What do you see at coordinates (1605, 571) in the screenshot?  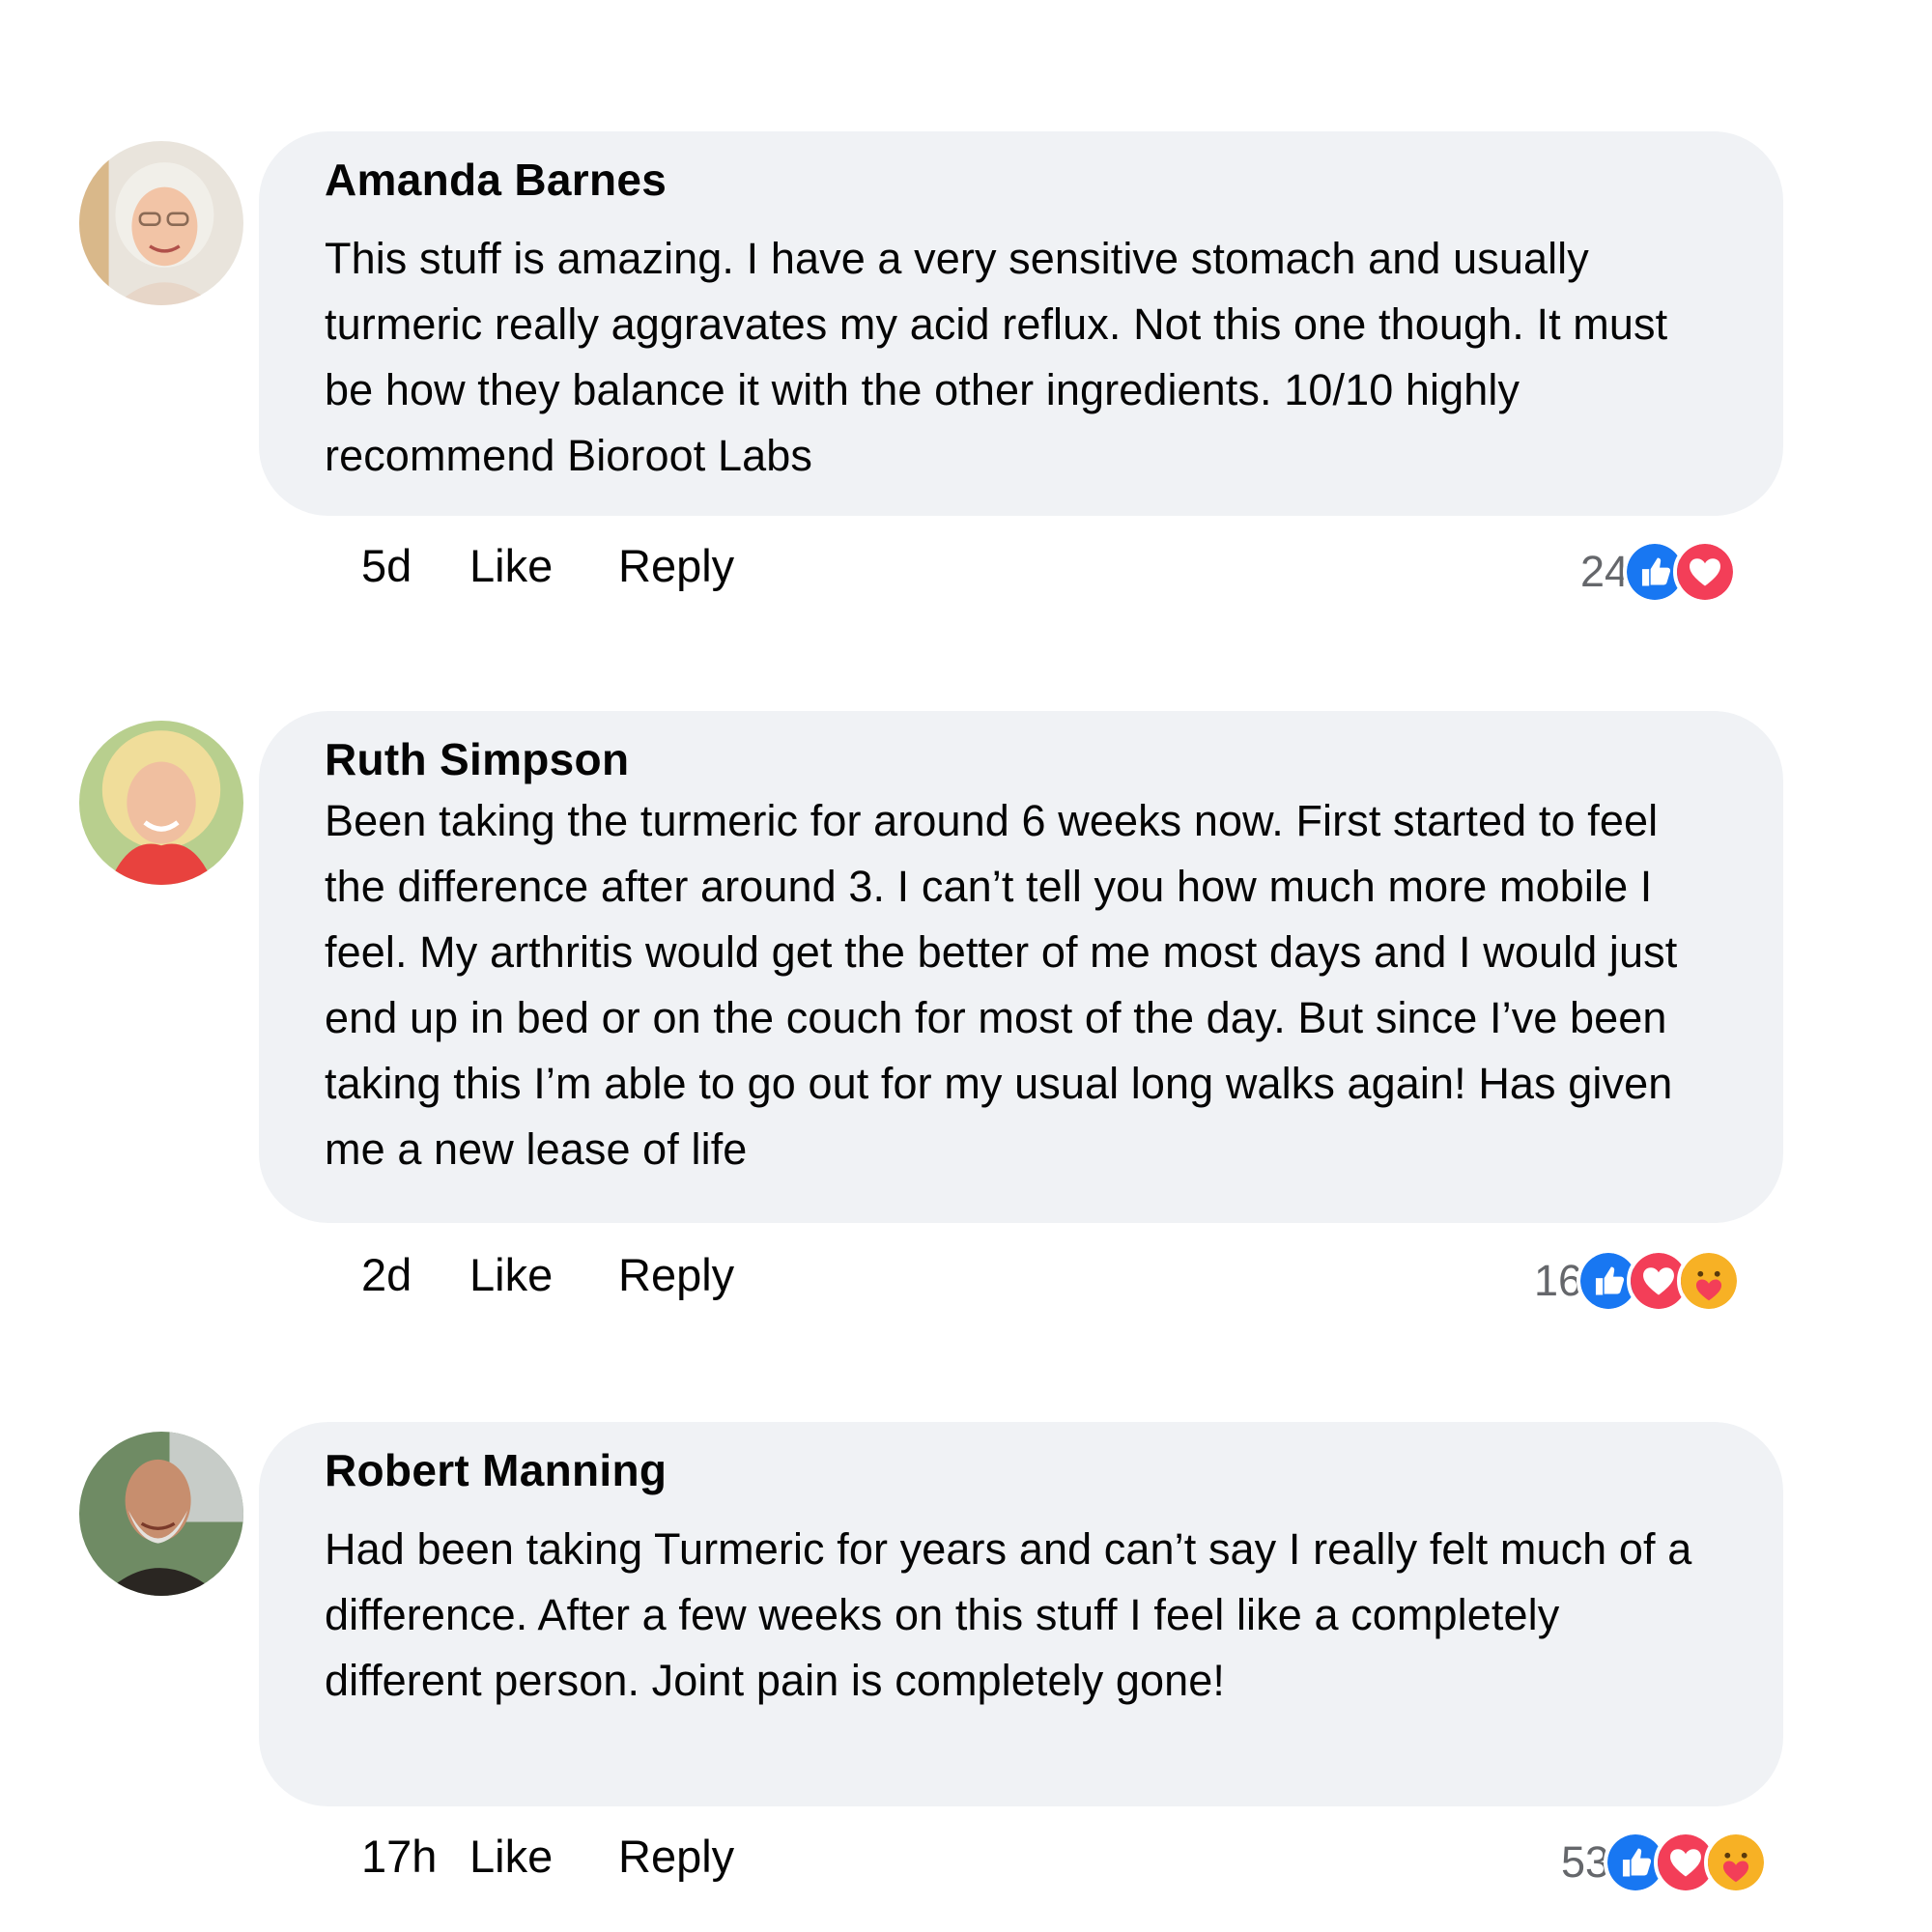 I see `reaction-count: 24` at bounding box center [1605, 571].